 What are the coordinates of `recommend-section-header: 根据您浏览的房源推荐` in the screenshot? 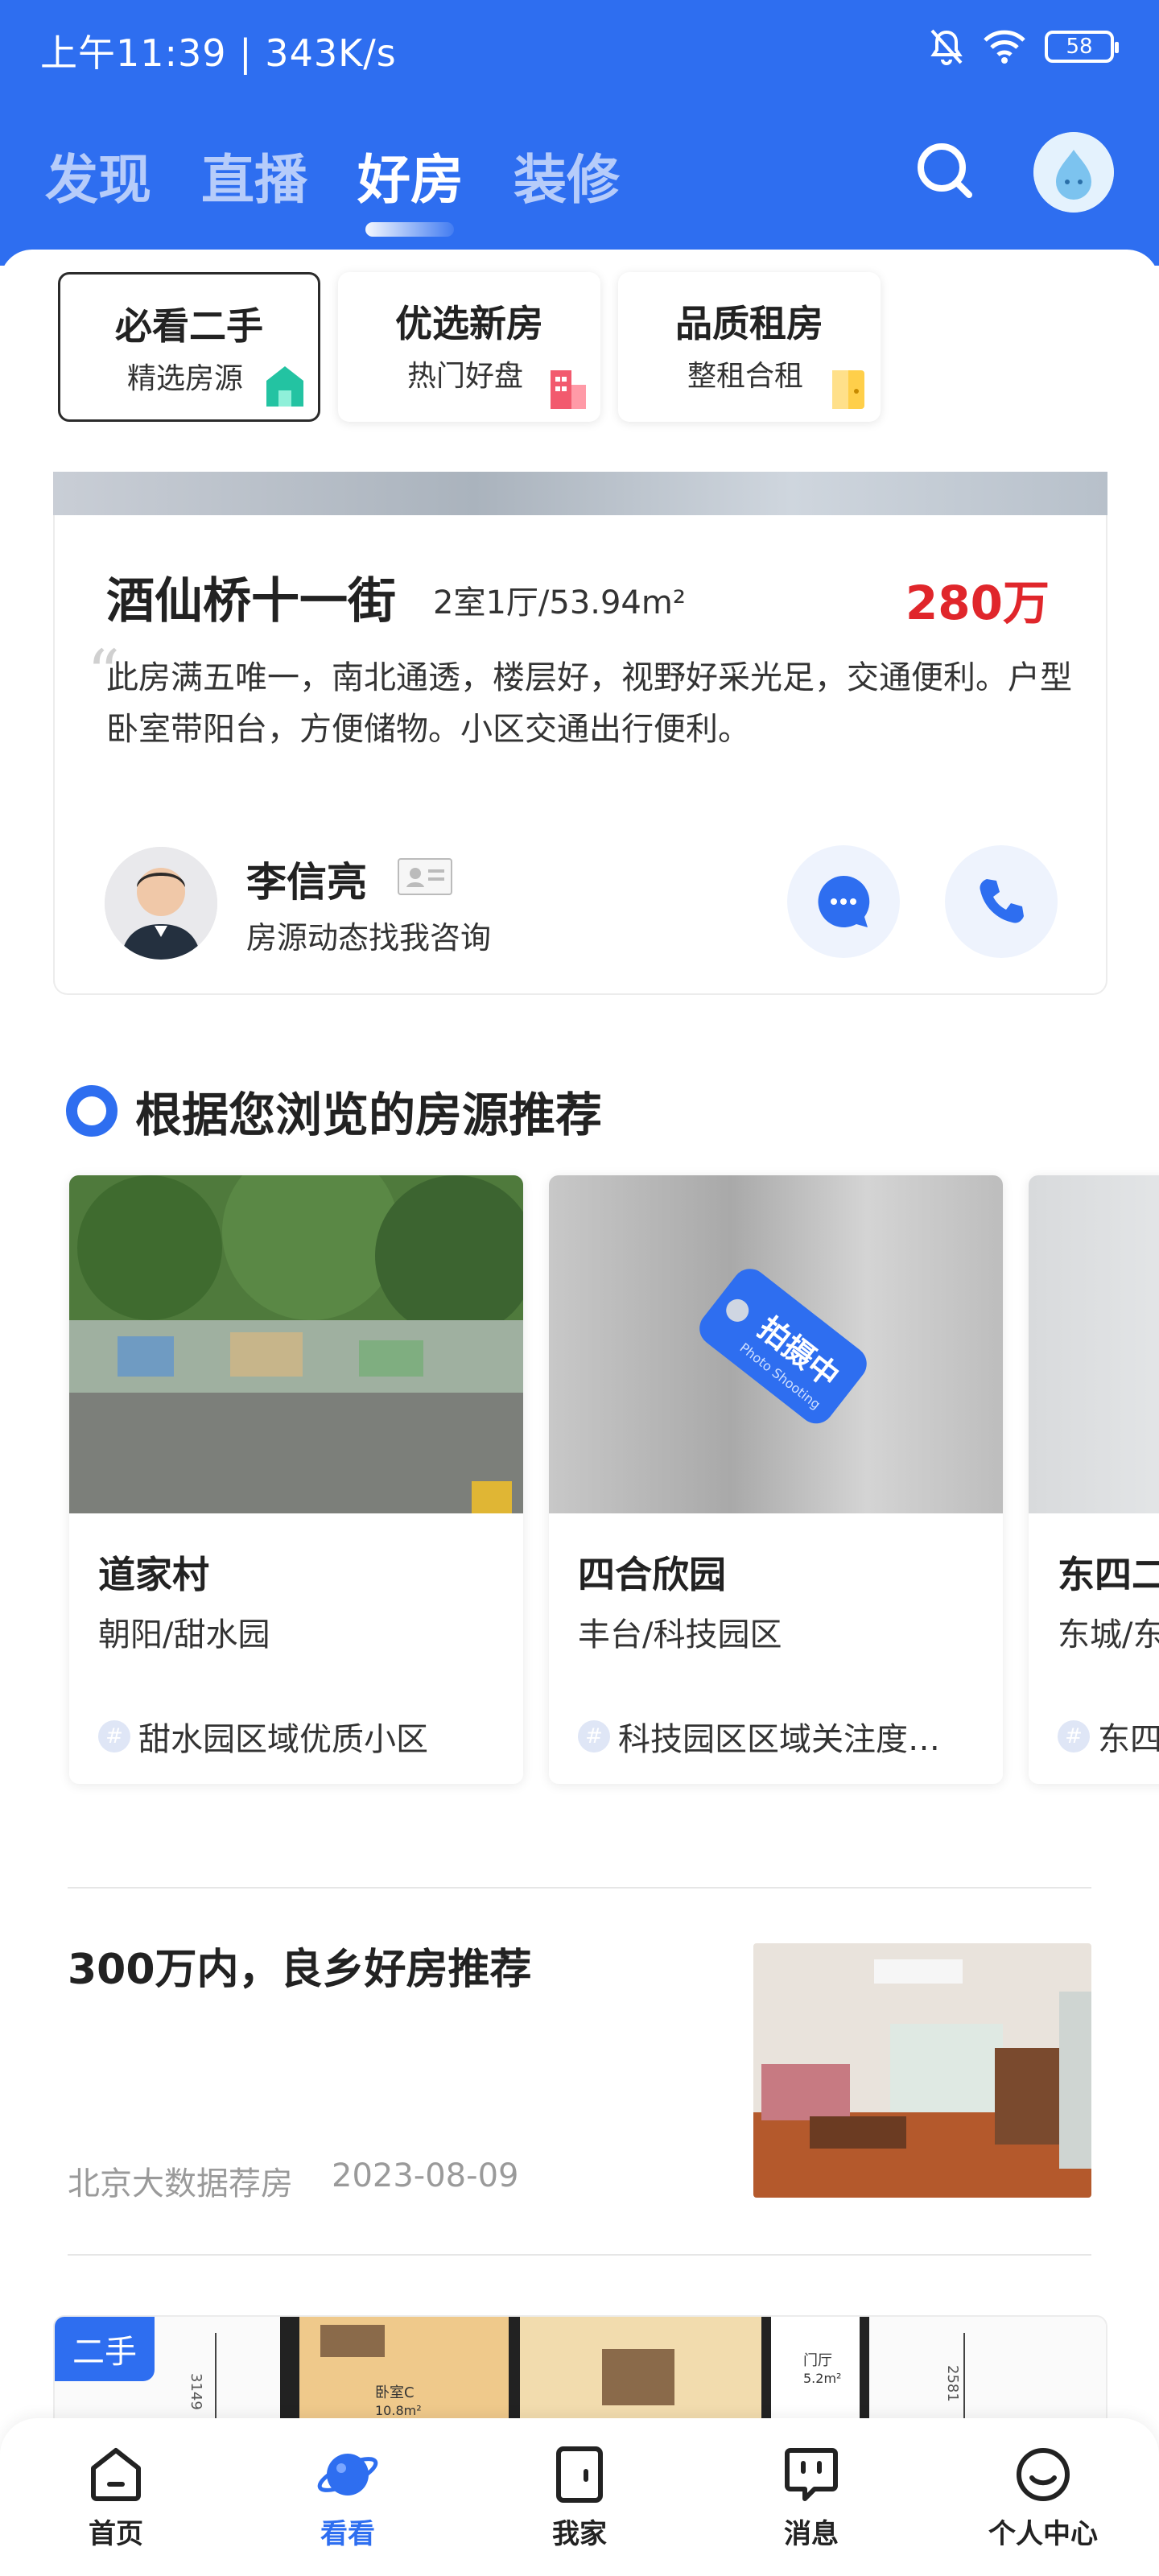 It's located at (334, 1111).